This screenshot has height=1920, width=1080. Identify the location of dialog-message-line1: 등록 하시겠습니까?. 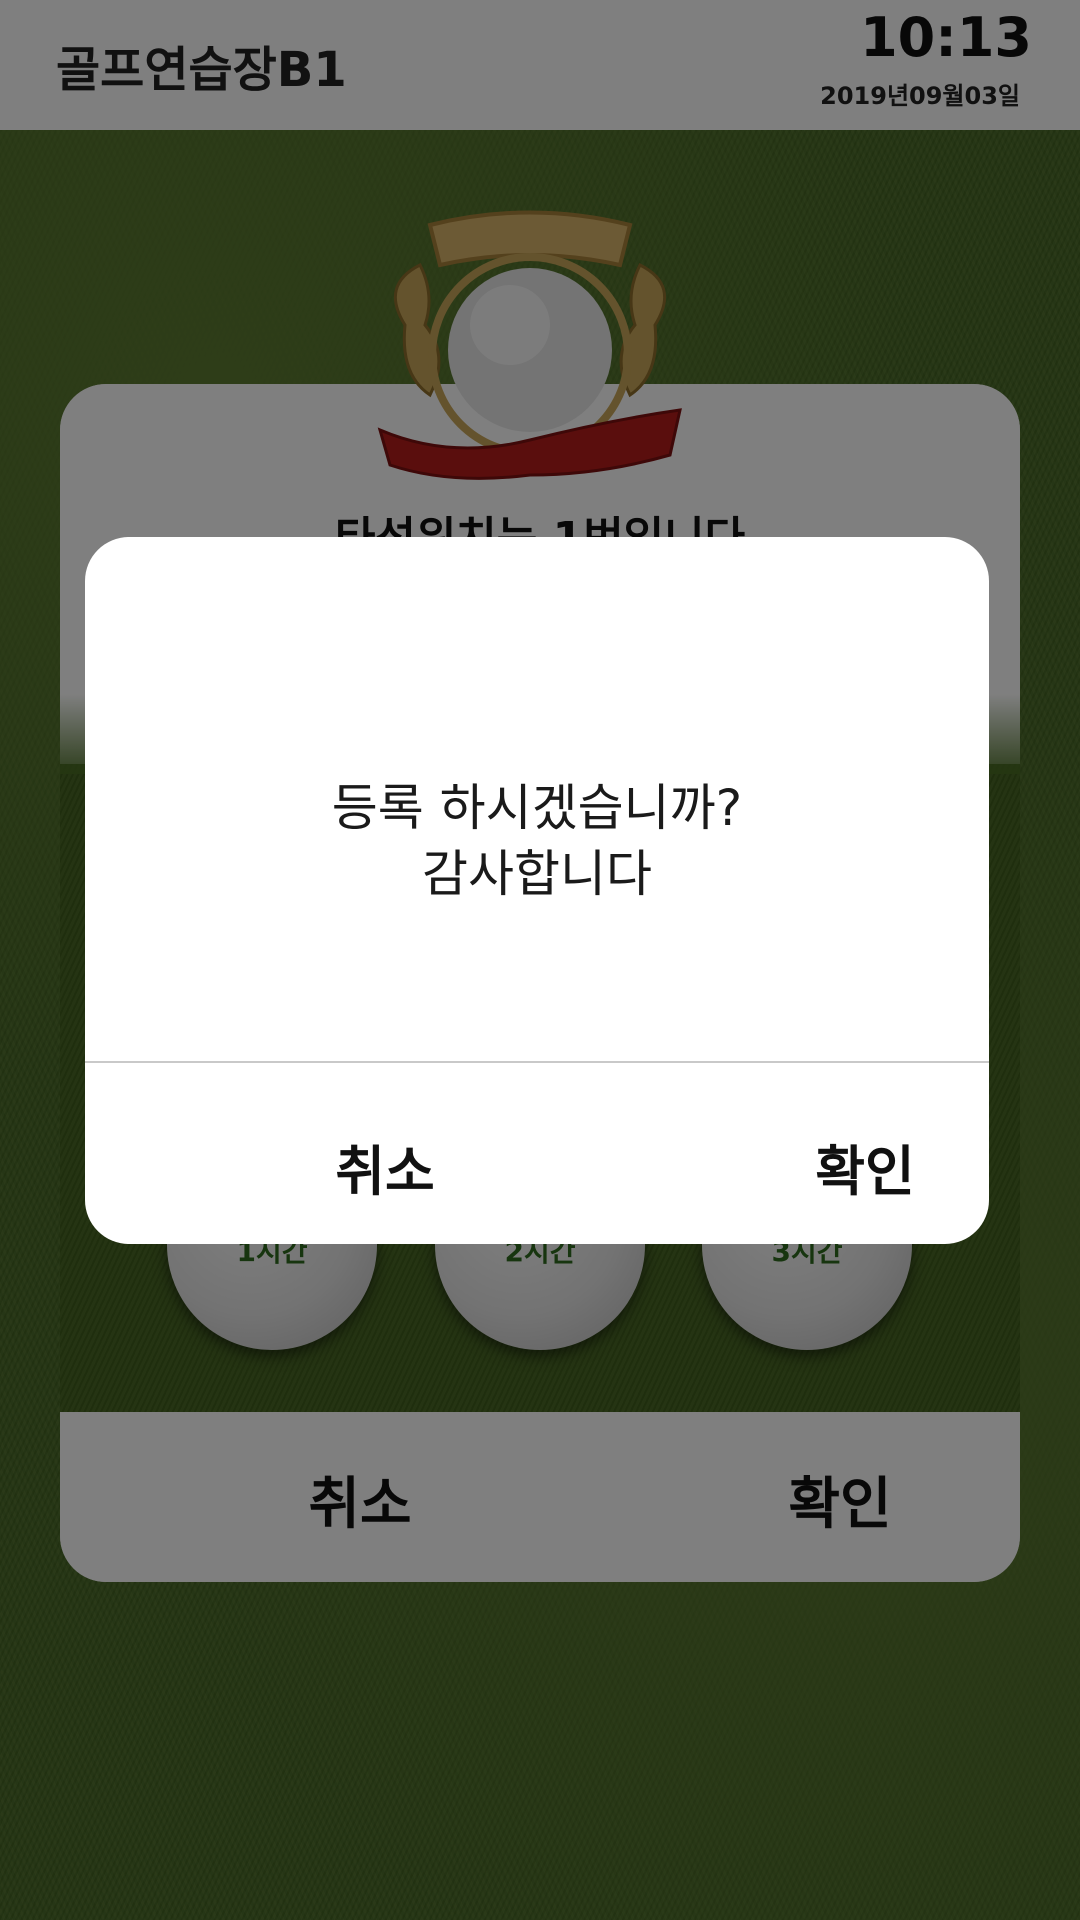
(537, 808).